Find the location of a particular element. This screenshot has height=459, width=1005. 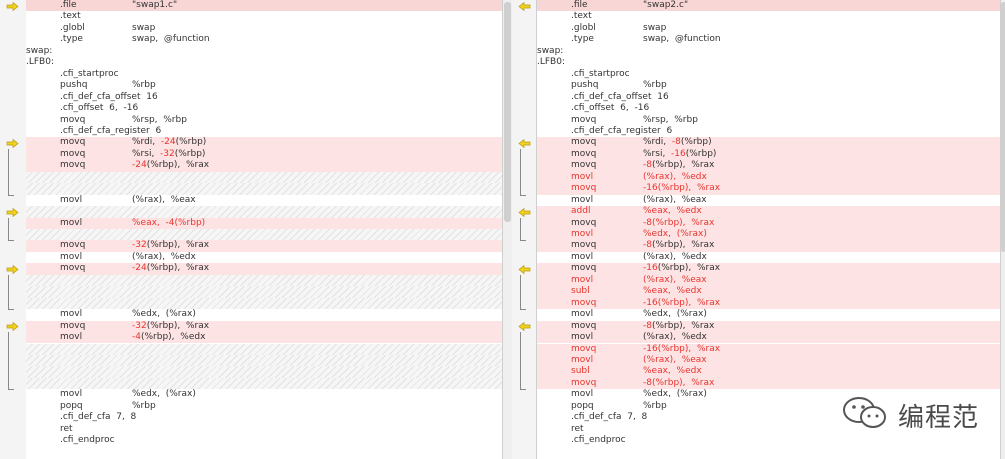

code-operands: %rsi, -16(%rbp) is located at coordinates (679, 154).